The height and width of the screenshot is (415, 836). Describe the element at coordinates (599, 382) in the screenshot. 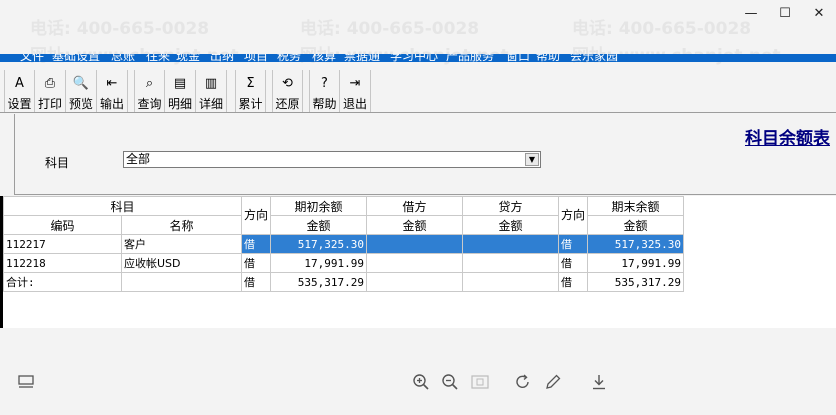

I see `download-icon` at that location.